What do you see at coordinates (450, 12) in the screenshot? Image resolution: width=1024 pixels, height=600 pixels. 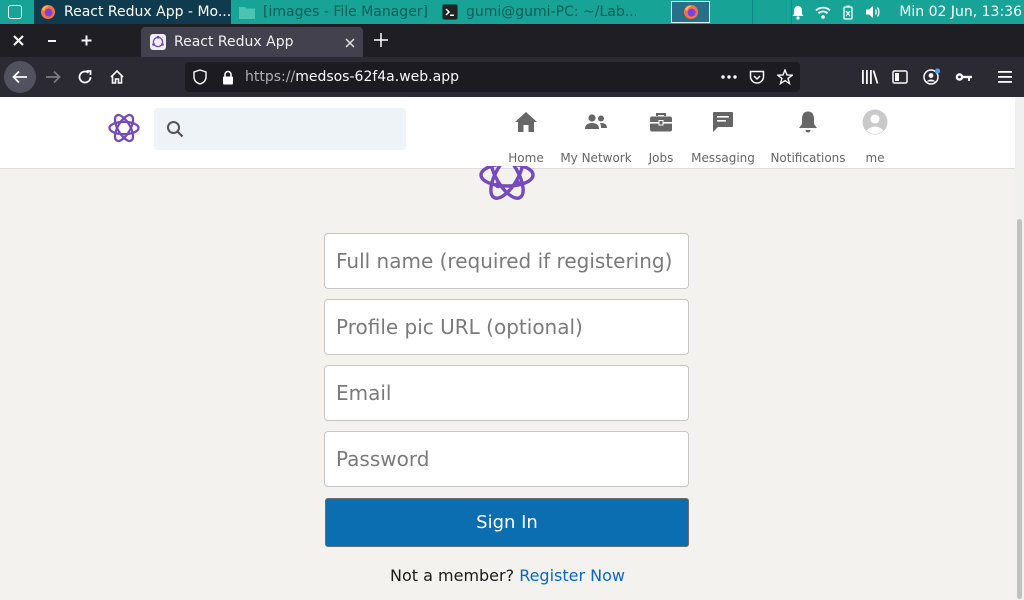 I see `terminal-icon` at bounding box center [450, 12].